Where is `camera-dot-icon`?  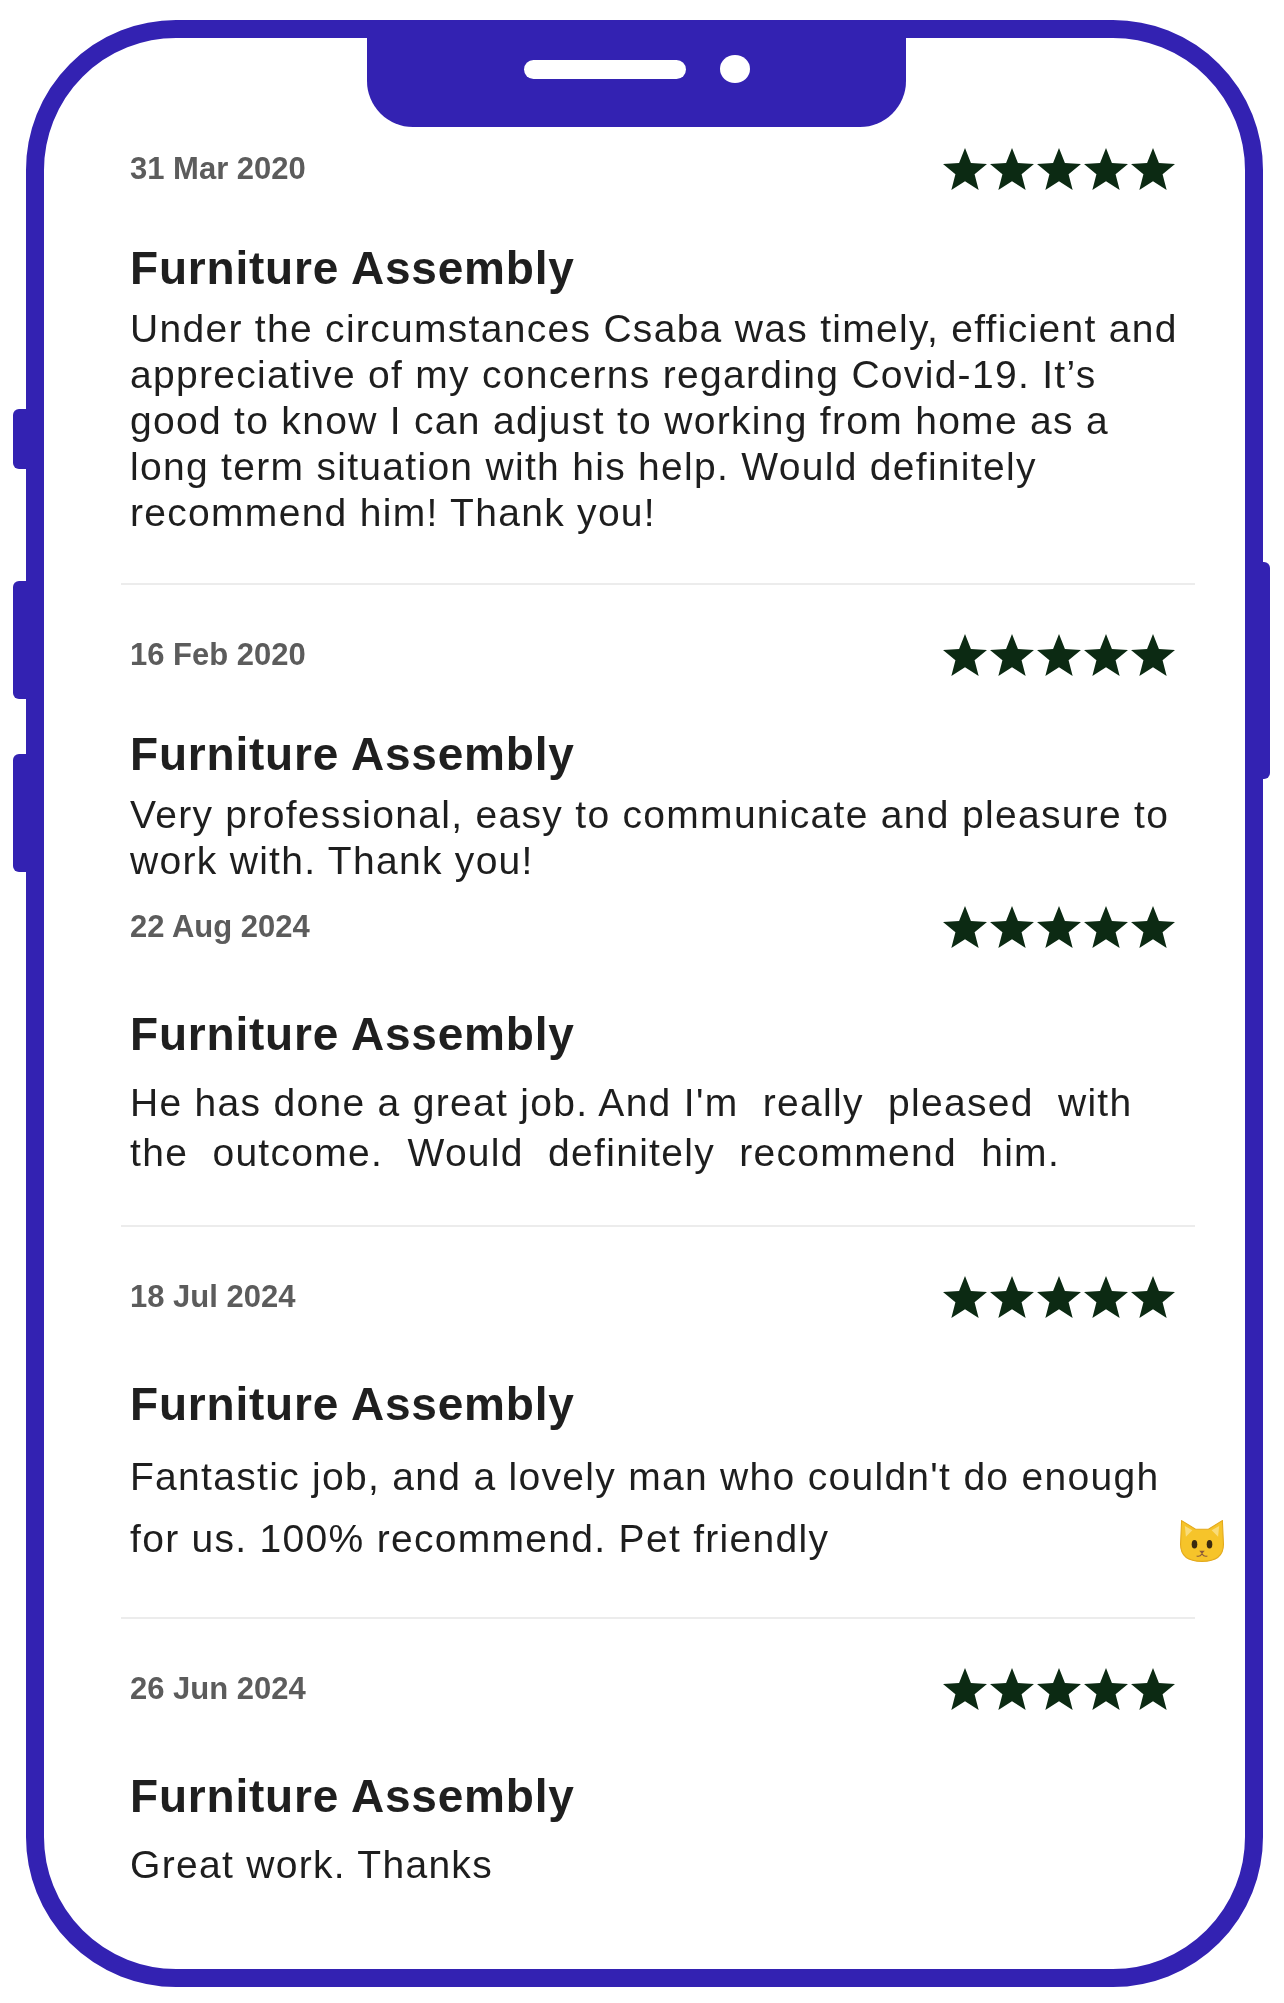 camera-dot-icon is located at coordinates (734, 69).